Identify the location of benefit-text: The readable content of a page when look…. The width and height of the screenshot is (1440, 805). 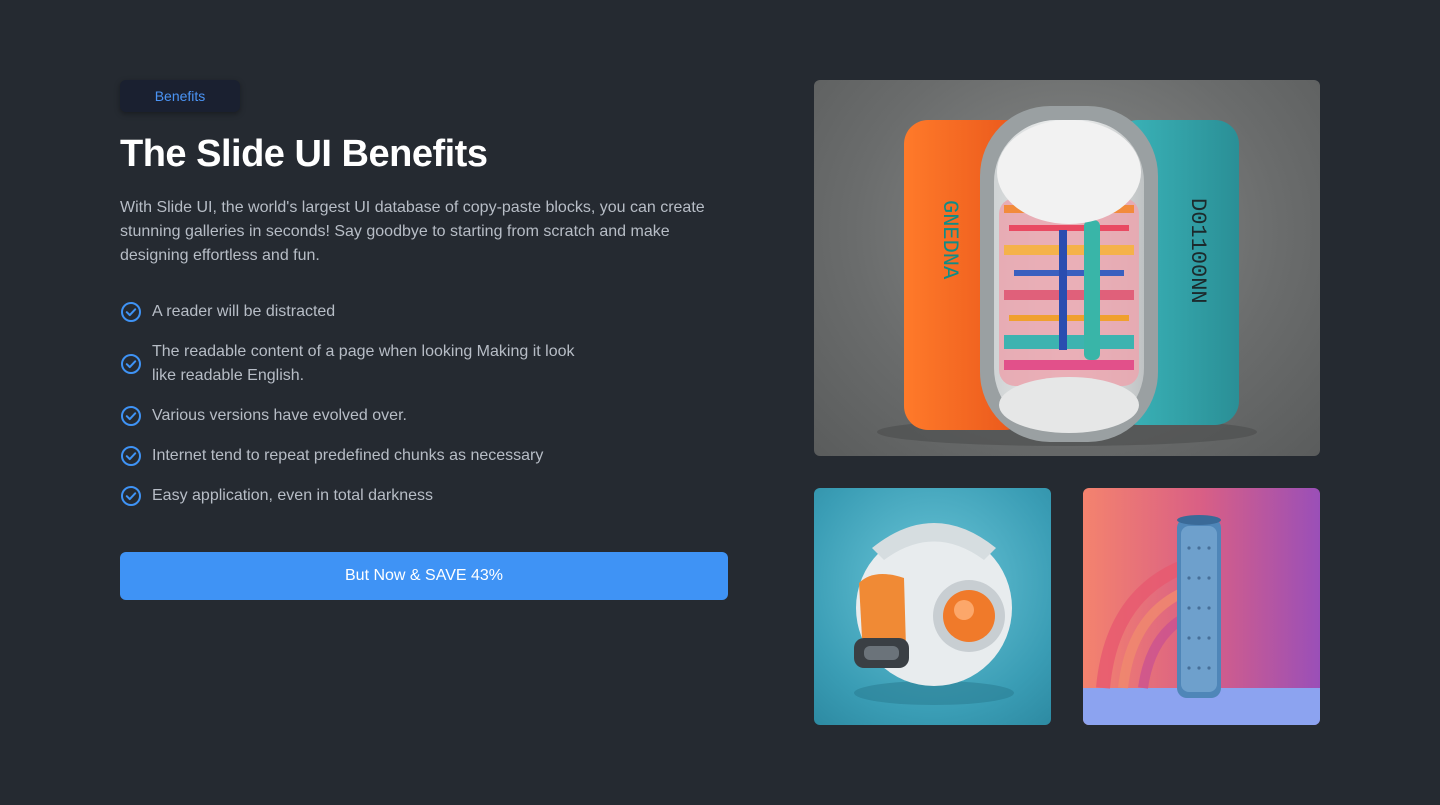
(363, 363).